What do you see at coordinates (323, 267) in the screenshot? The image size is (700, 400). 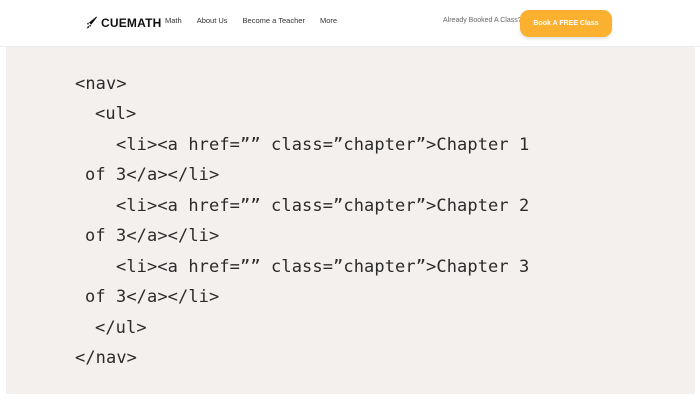 I see `code-line: <li><a href=”” class=”chapter”>Chapter 3` at bounding box center [323, 267].